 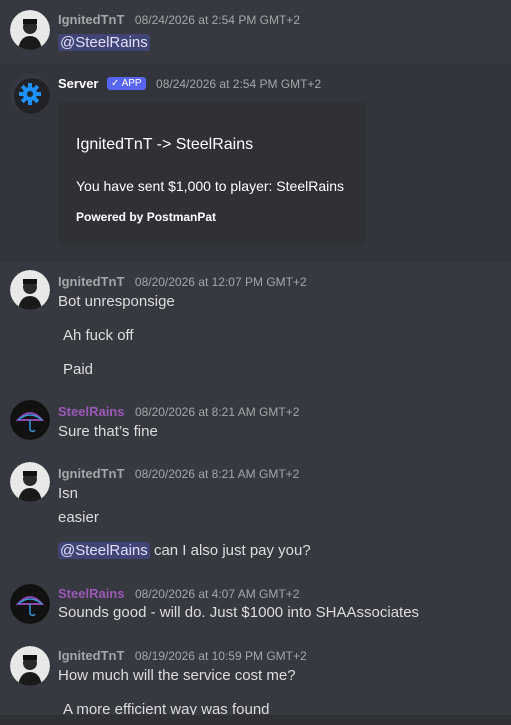 I want to click on avatar-server, so click(x=30, y=94).